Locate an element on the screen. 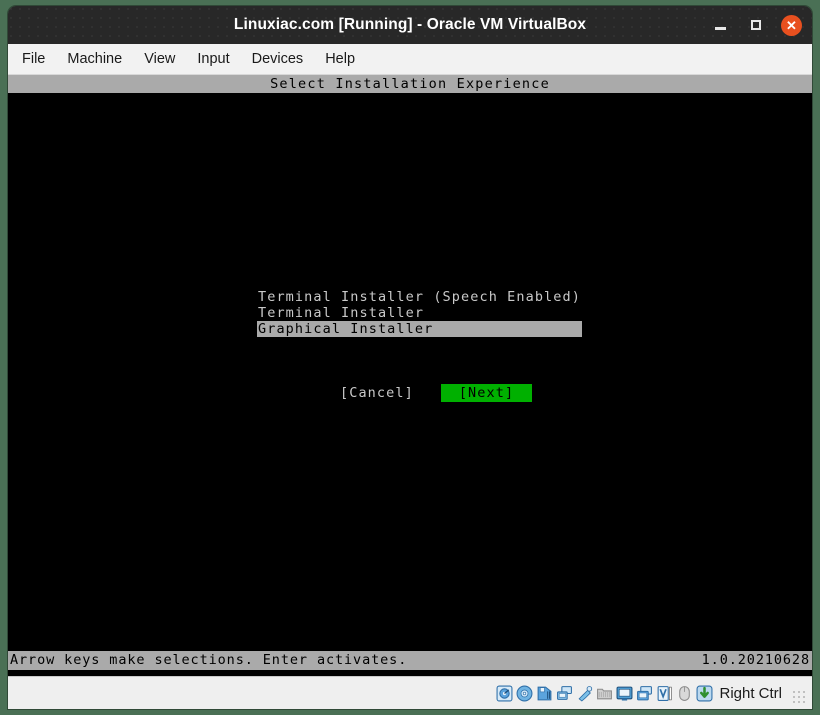 The image size is (820, 715). close-icon: ✕ is located at coordinates (791, 25).